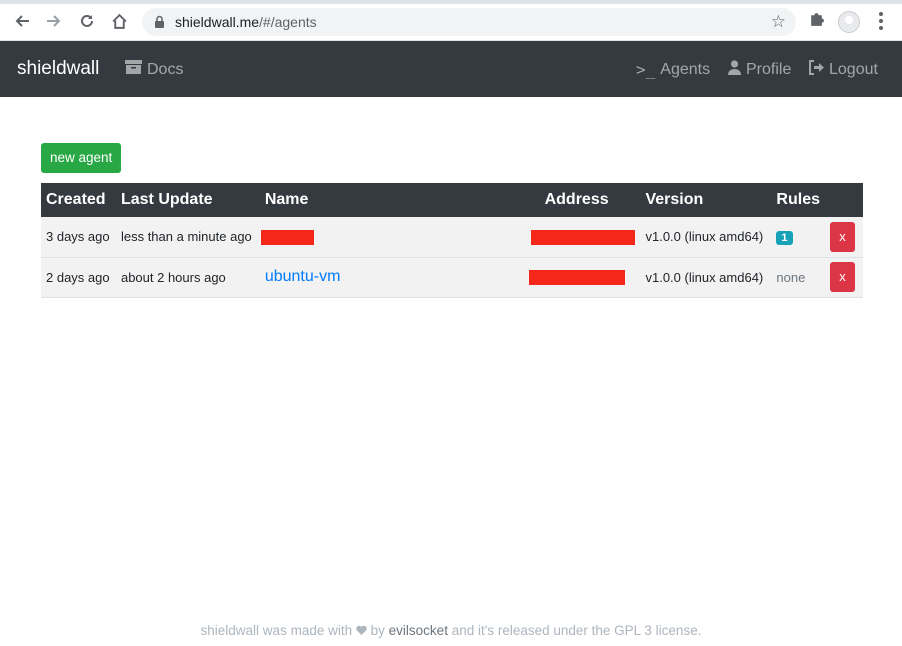 This screenshot has width=902, height=646. What do you see at coordinates (217, 22) in the screenshot?
I see `url-host: shieldwall.me` at bounding box center [217, 22].